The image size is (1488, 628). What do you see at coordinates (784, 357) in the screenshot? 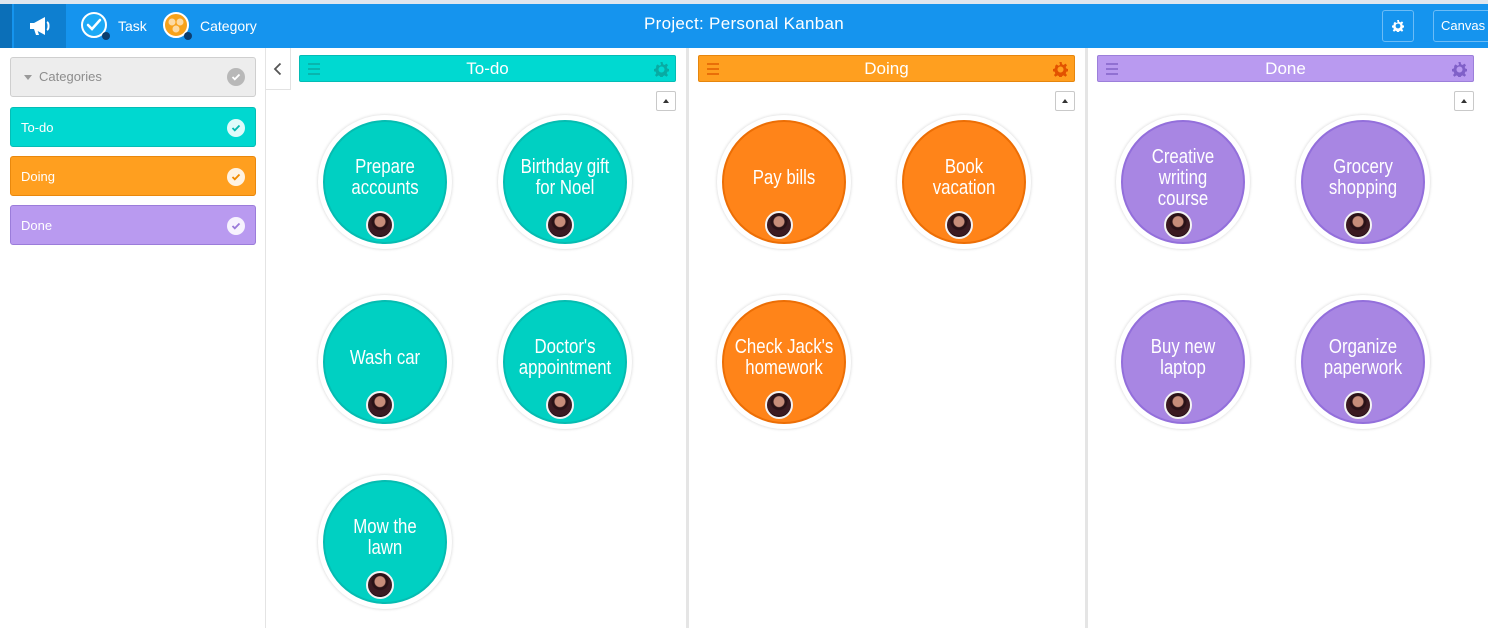
I see `task-title: Check Jack's homework` at bounding box center [784, 357].